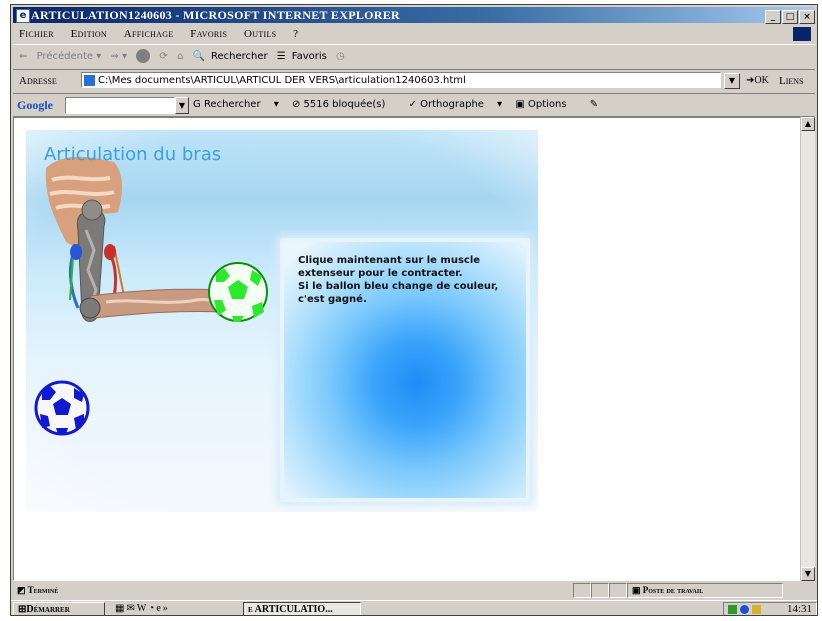 The width and height of the screenshot is (822, 621). What do you see at coordinates (208, 34) in the screenshot?
I see `menu-favoris: Favoris` at bounding box center [208, 34].